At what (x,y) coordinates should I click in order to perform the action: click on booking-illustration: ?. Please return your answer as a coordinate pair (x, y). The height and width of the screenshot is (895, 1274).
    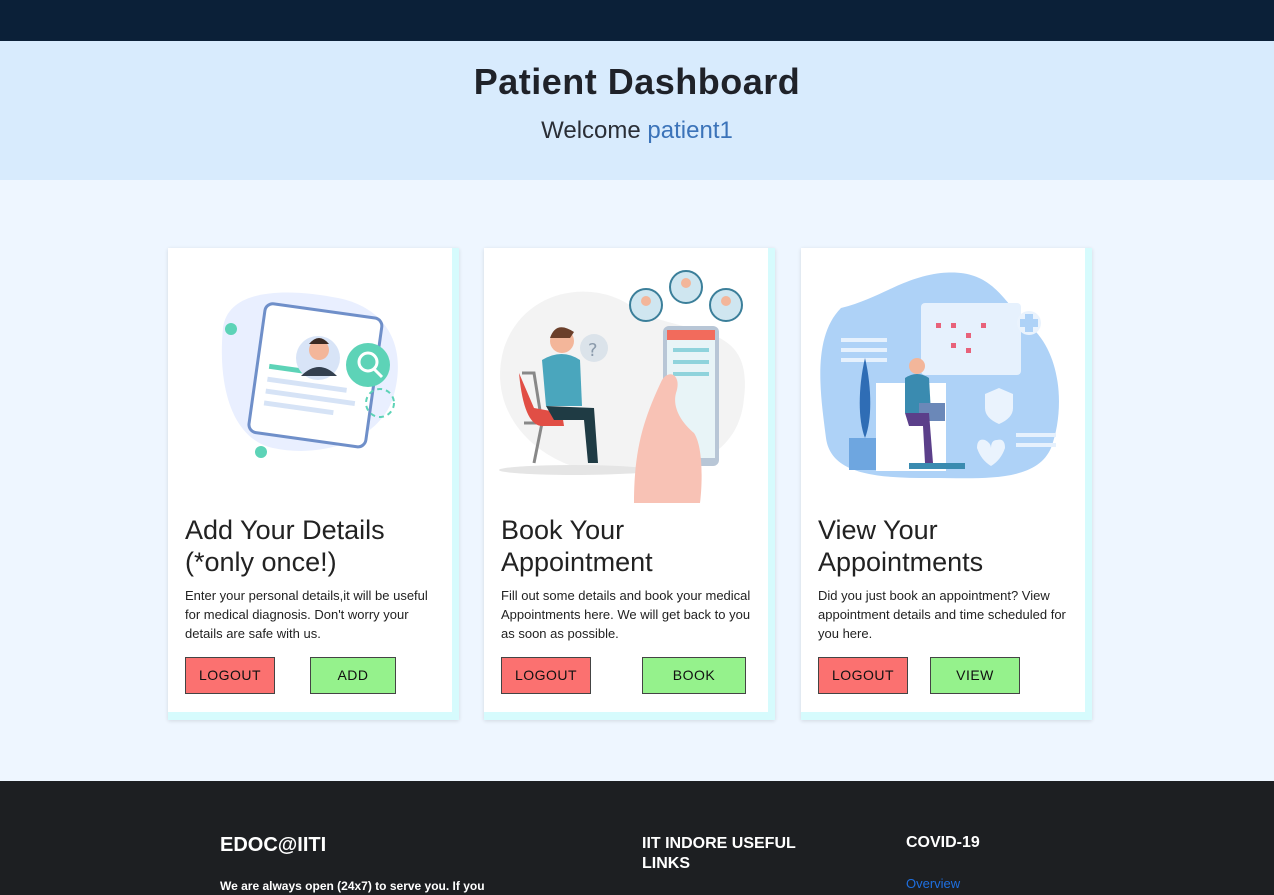
    Looking at the image, I should click on (622, 386).